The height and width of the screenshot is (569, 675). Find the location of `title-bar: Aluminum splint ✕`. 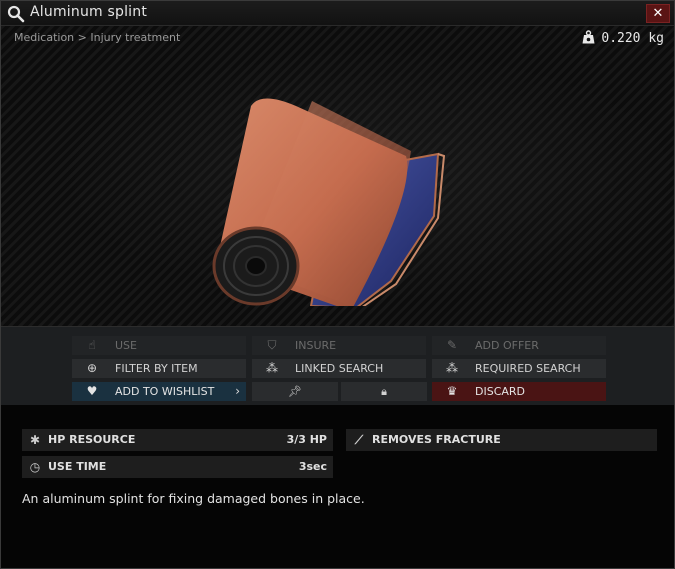

title-bar: Aluminum splint ✕ is located at coordinates (337, 13).